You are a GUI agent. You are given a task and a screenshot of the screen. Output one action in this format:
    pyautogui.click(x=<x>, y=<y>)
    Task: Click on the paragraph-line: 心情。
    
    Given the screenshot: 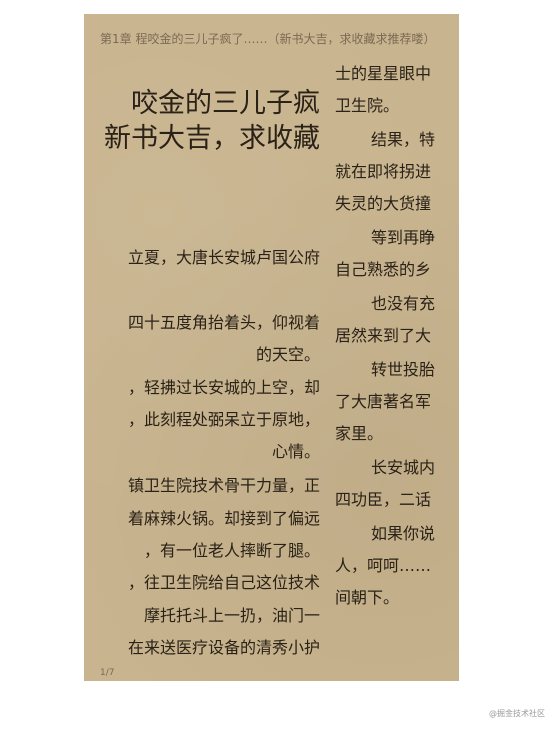 What is the action you would take?
    pyautogui.click(x=295, y=451)
    